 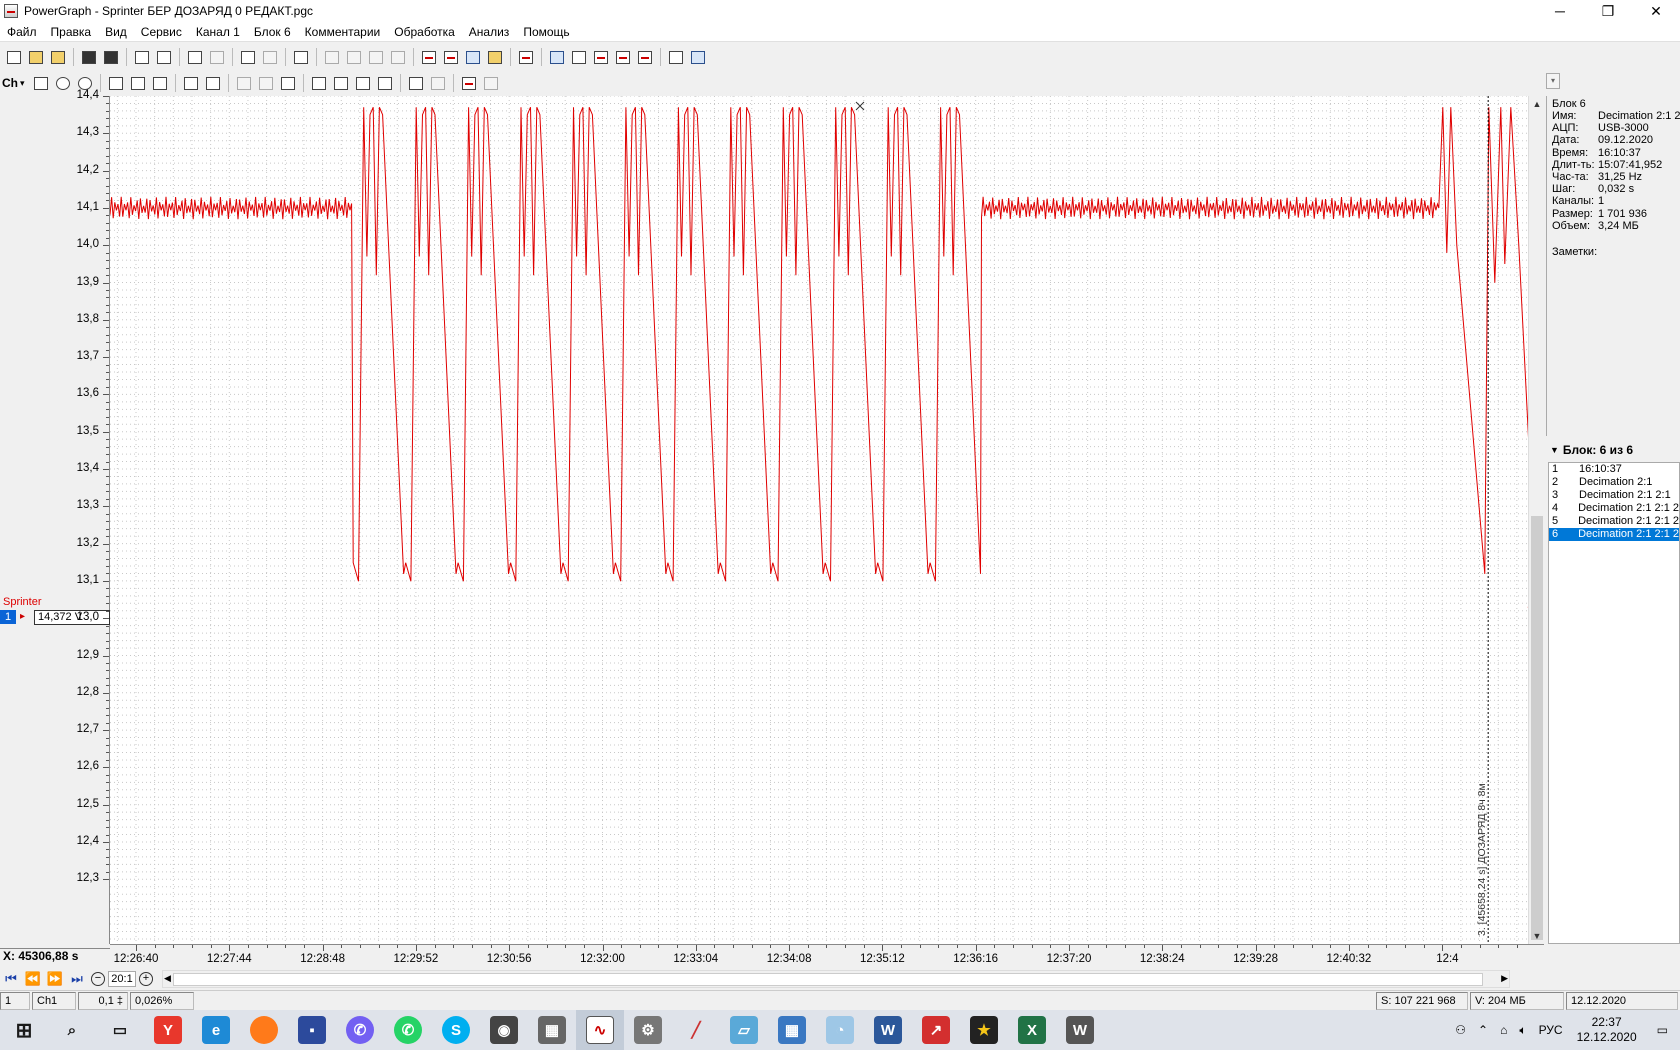 I want to click on copy-block-icon, so click(x=195, y=57).